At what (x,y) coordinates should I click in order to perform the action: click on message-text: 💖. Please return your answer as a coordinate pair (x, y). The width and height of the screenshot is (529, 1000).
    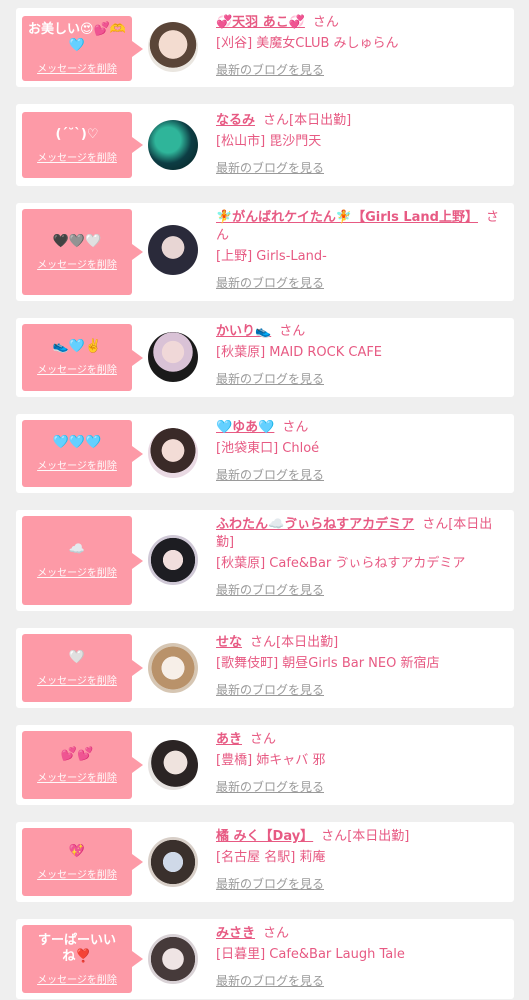
    Looking at the image, I should click on (77, 851).